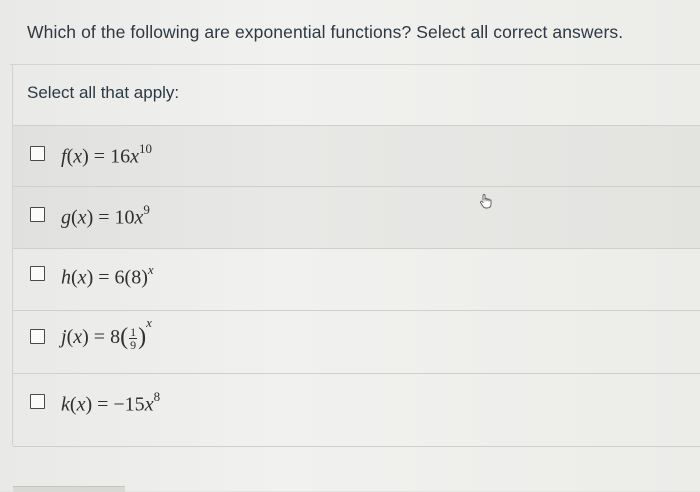  I want to click on function-name: j, so click(64, 337).